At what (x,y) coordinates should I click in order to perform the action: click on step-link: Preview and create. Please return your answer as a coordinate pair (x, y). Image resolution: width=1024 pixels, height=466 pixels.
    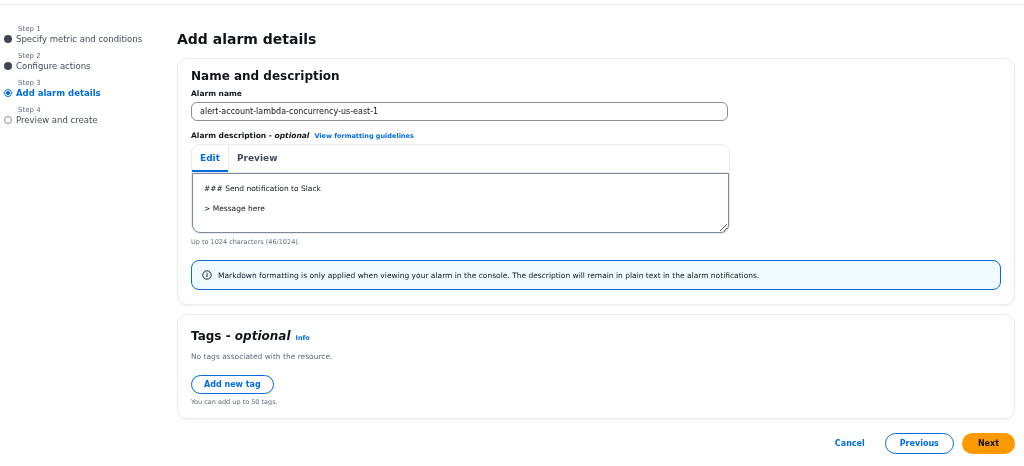
    Looking at the image, I should click on (57, 120).